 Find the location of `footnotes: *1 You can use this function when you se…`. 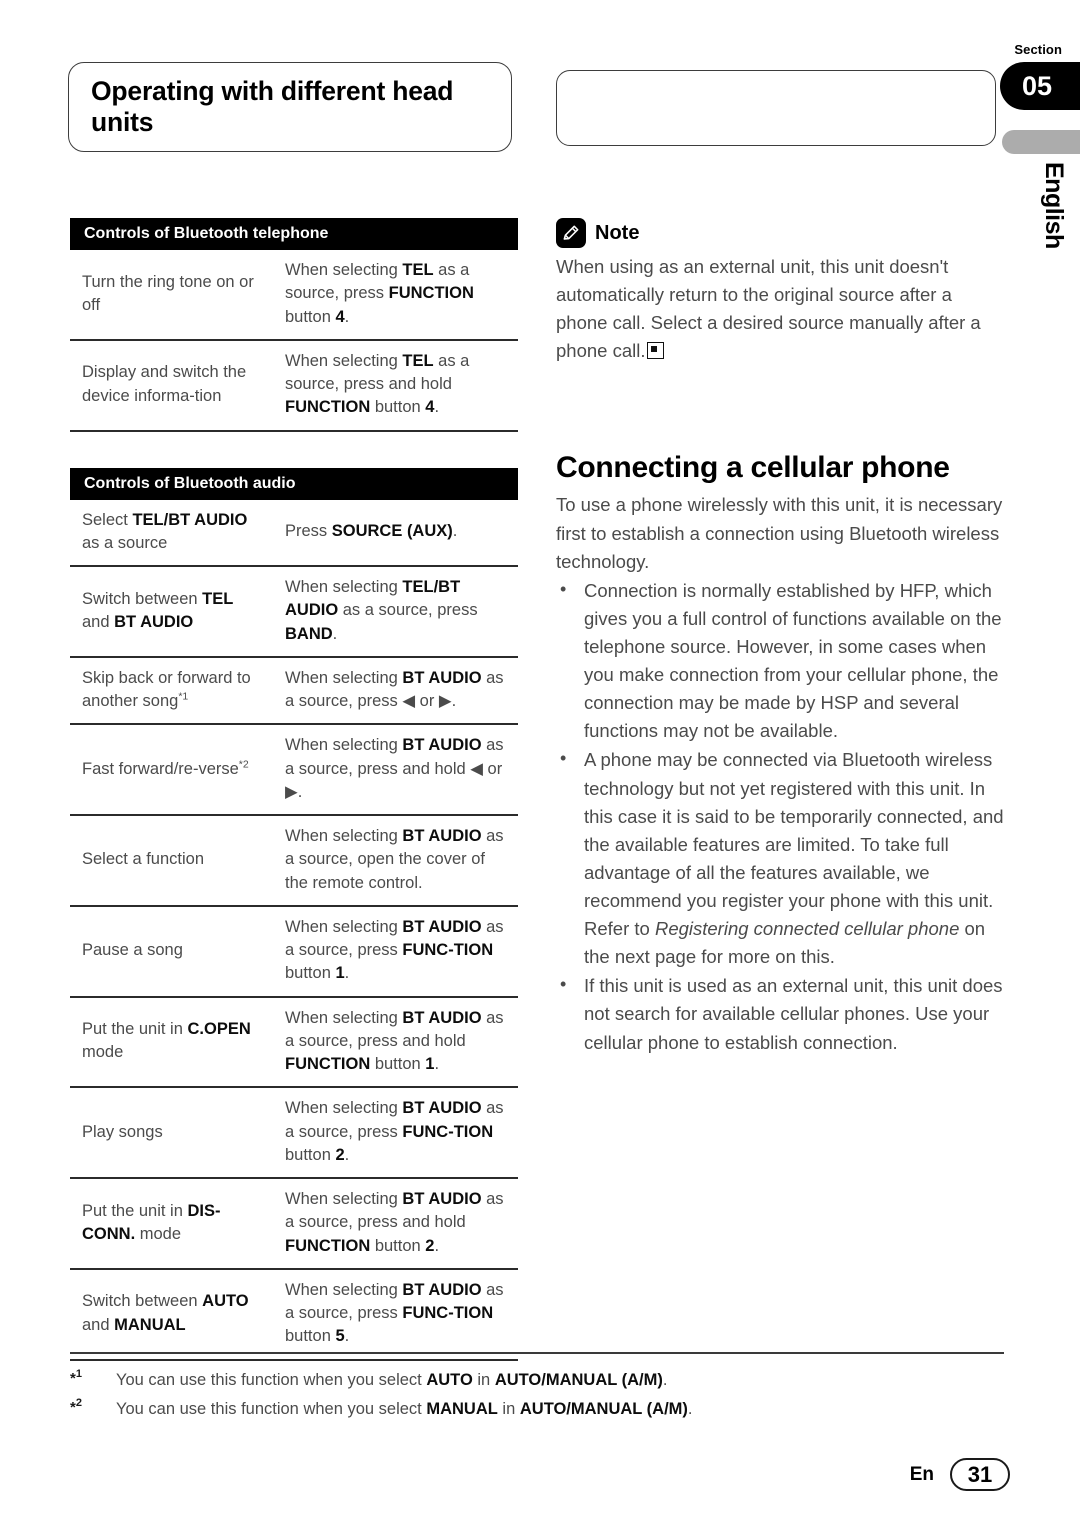

footnotes: *1 You can use this function when you se… is located at coordinates (537, 1389).